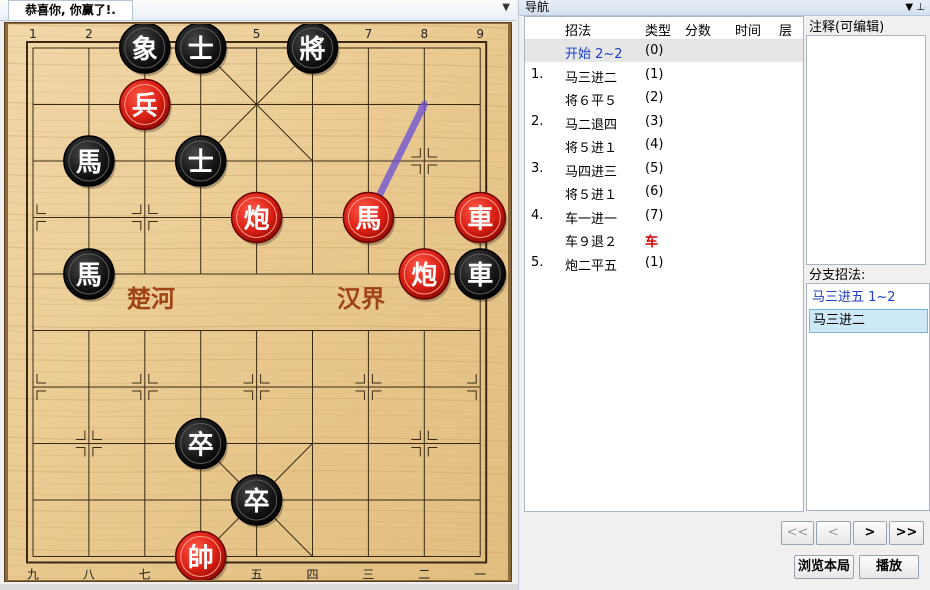 The width and height of the screenshot is (930, 590). I want to click on bottom-coordinate: 九, so click(33, 574).